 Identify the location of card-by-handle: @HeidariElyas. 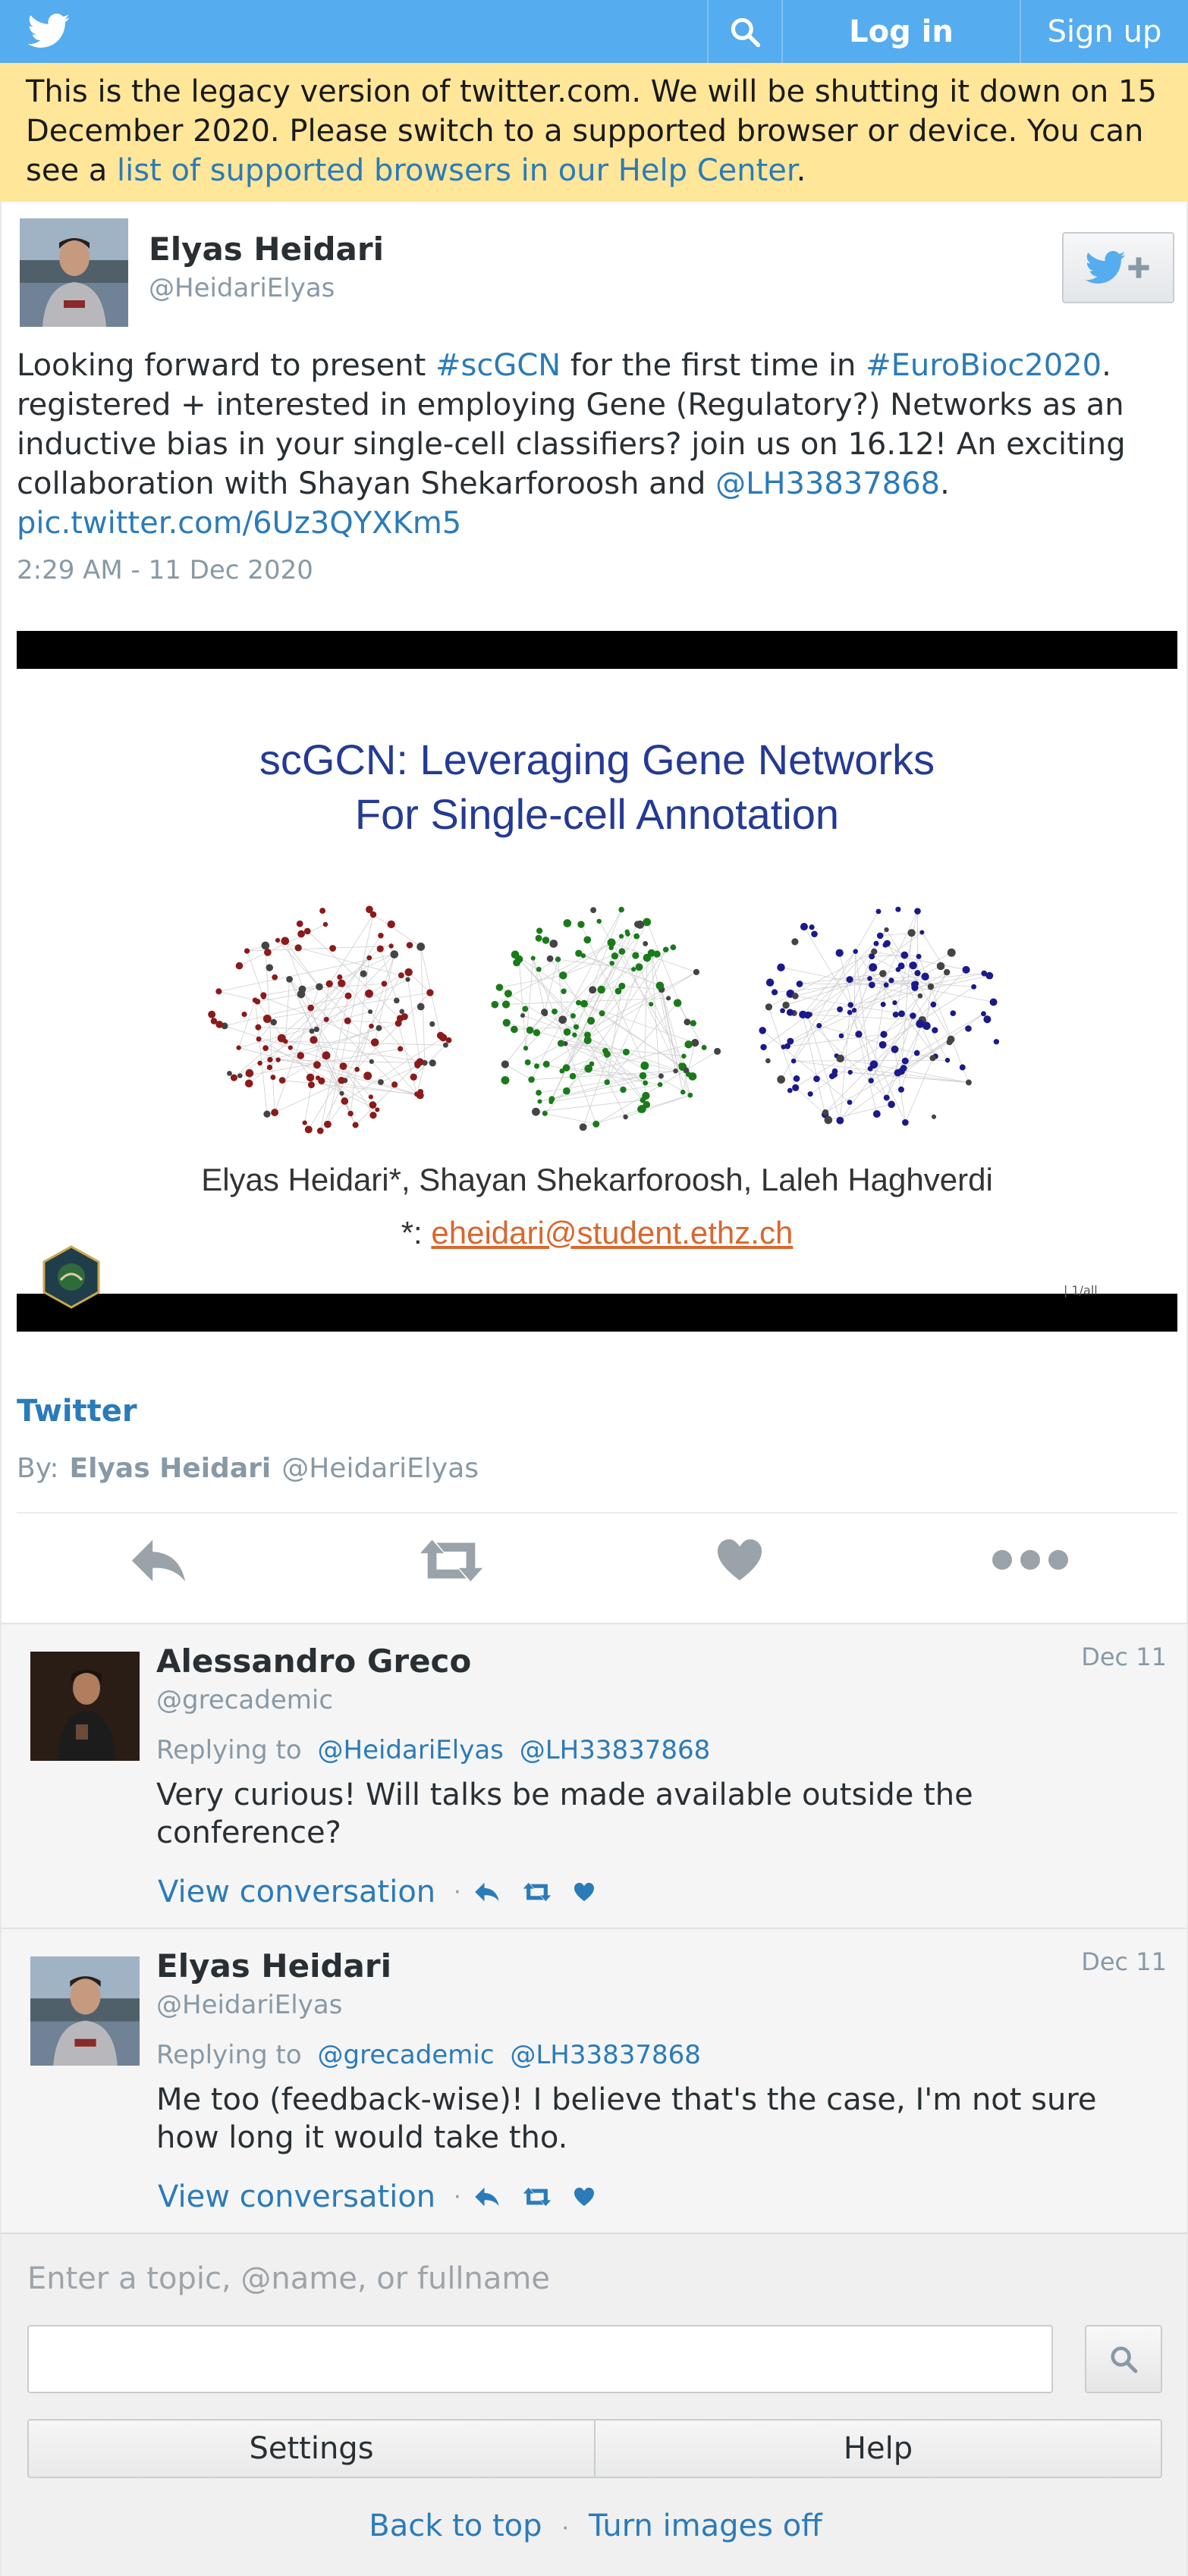
(380, 1468).